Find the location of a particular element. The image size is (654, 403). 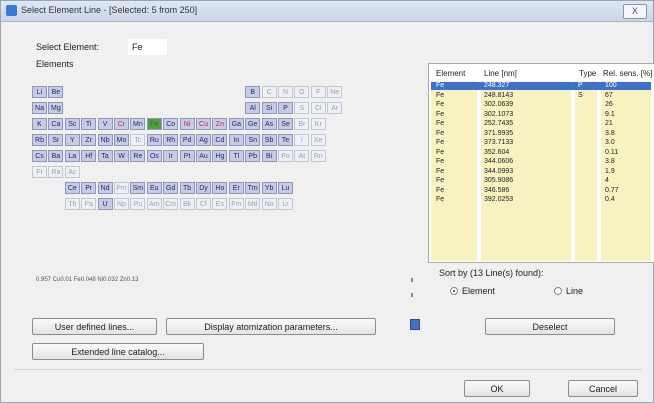

element-cell-pb: Pb is located at coordinates (253, 156).